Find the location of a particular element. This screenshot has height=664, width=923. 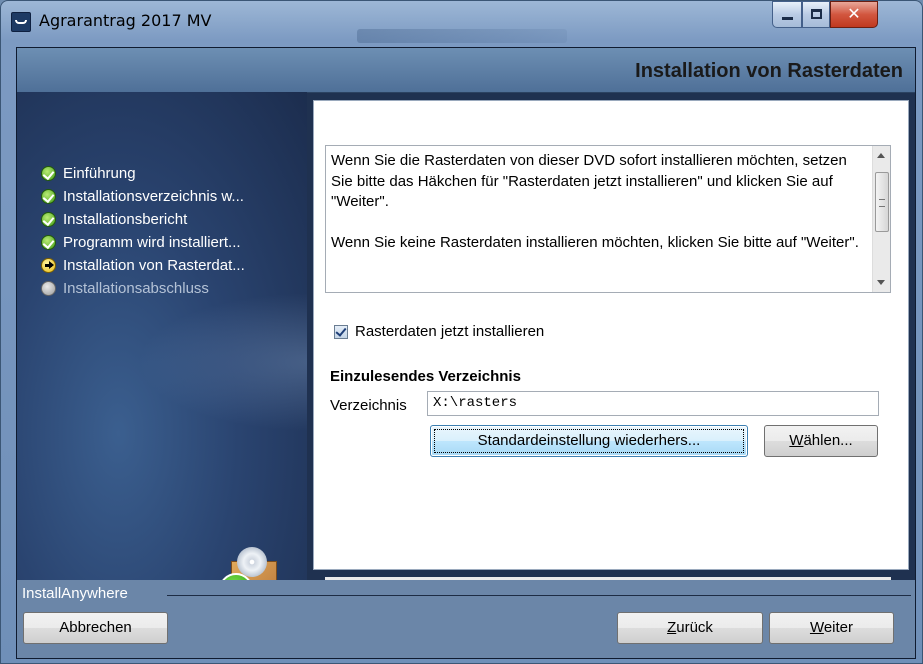

back-mnemonic: Z is located at coordinates (672, 627).